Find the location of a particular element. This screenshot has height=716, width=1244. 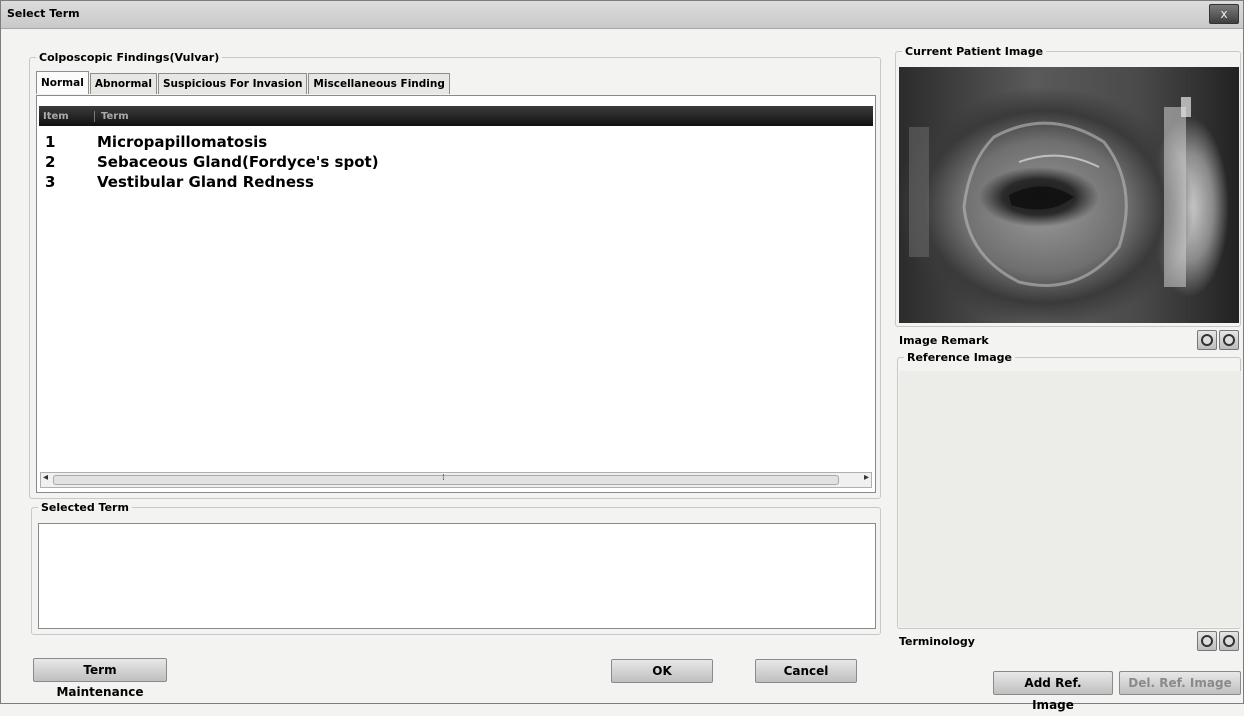

tab-miscellaneous-finding: Miscellaneous Finding is located at coordinates (379, 83).